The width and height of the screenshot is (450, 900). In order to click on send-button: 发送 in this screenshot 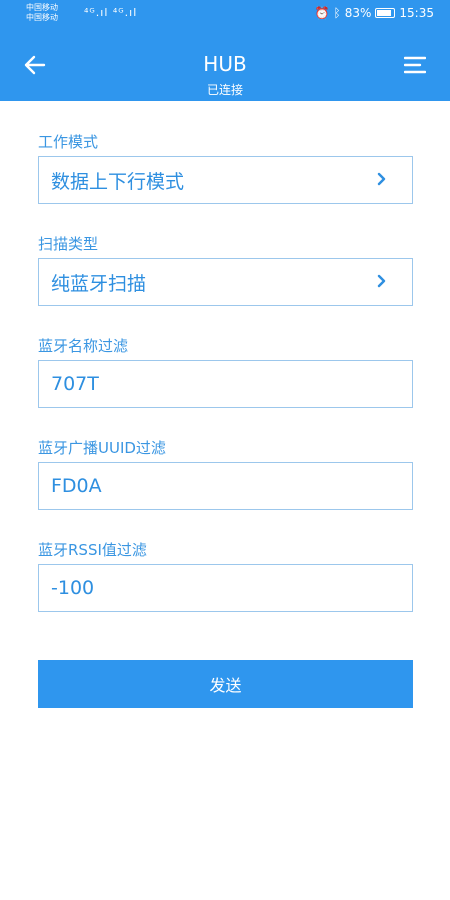, I will do `click(225, 684)`.